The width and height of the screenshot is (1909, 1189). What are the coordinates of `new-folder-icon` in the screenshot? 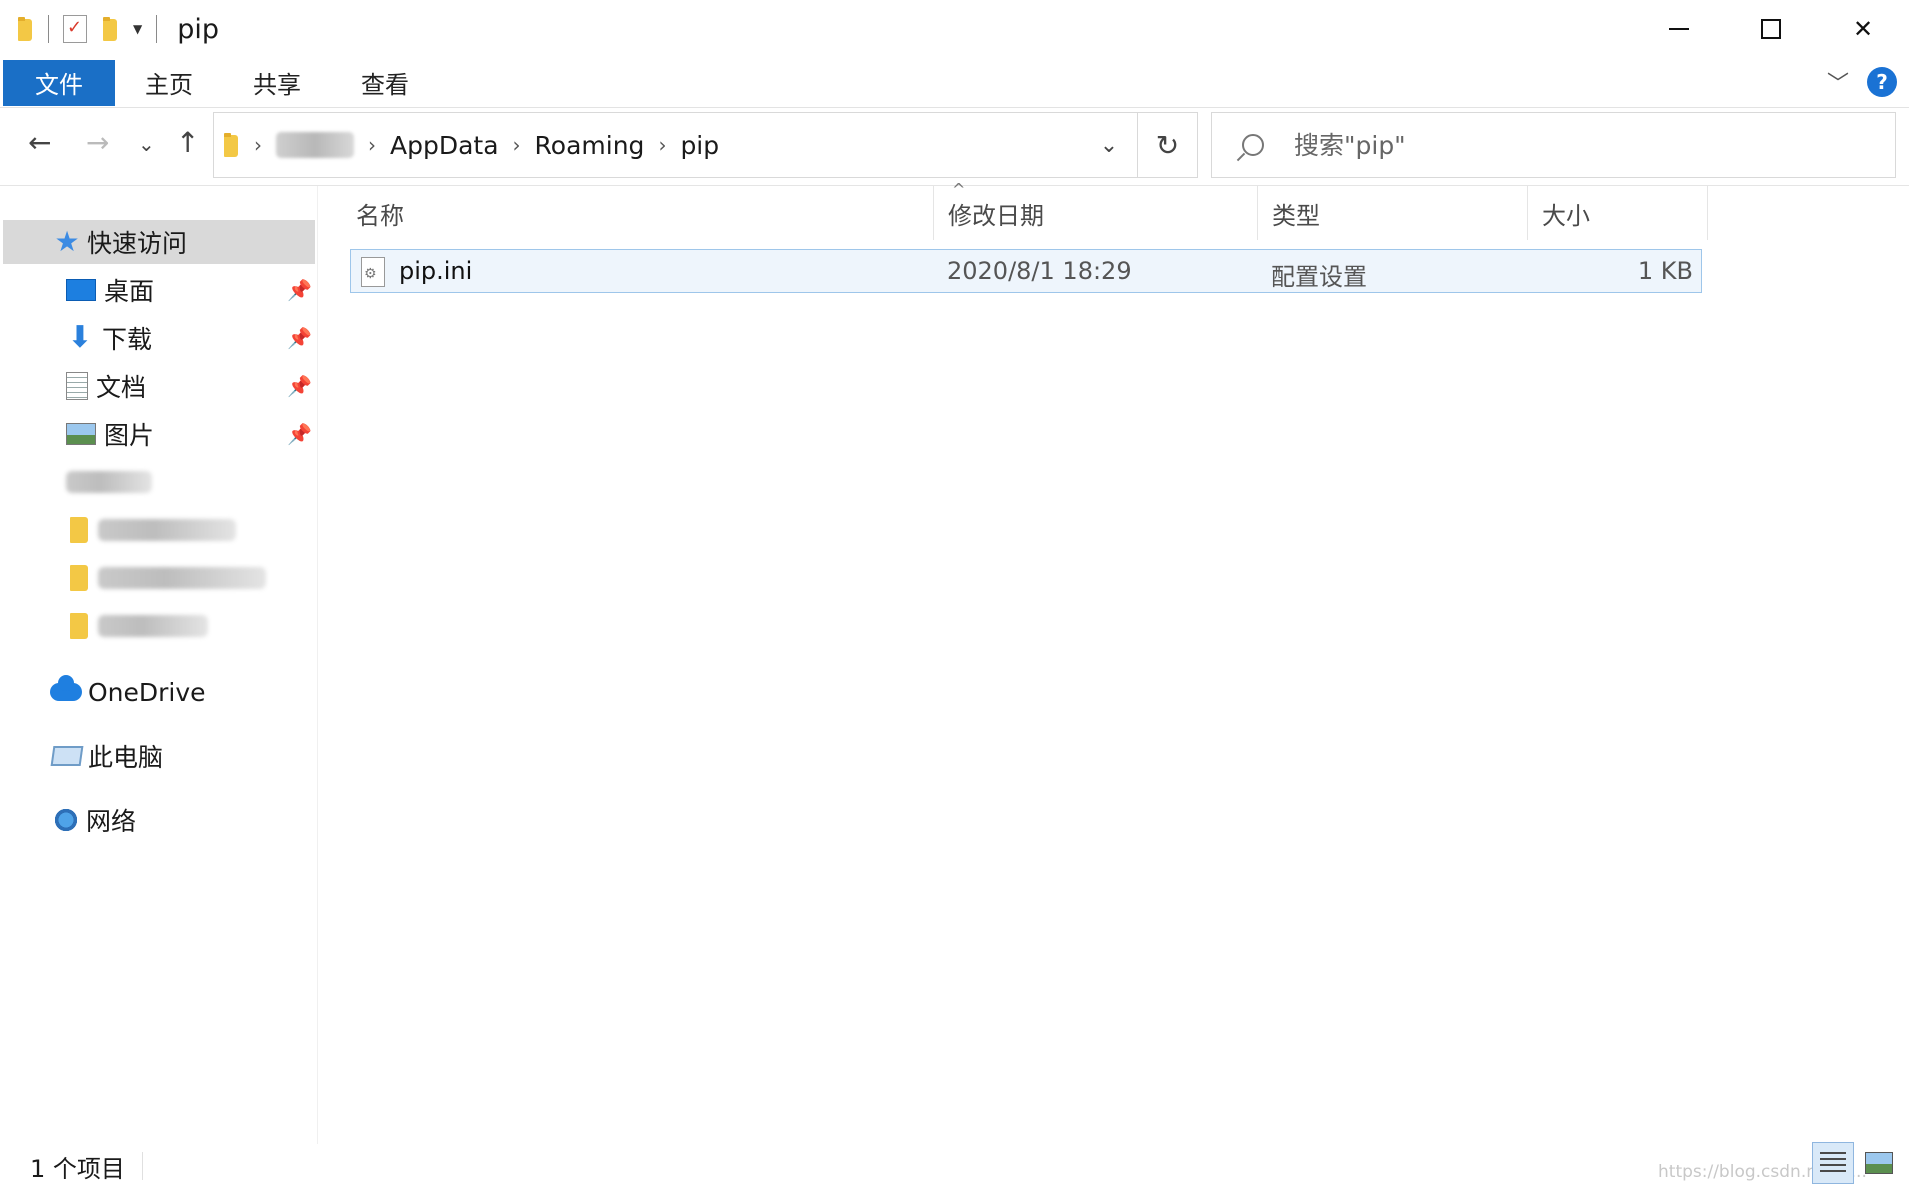 It's located at (110, 29).